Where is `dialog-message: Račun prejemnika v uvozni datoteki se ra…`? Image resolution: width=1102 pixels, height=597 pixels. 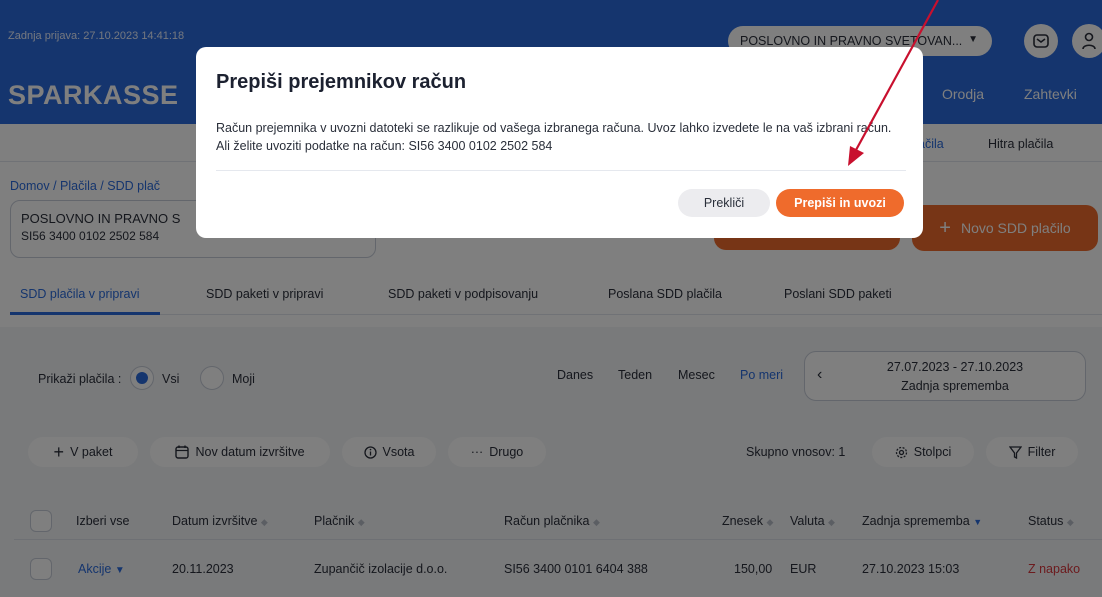
dialog-message: Račun prejemnika v uvozni datoteki se ra… is located at coordinates (554, 137).